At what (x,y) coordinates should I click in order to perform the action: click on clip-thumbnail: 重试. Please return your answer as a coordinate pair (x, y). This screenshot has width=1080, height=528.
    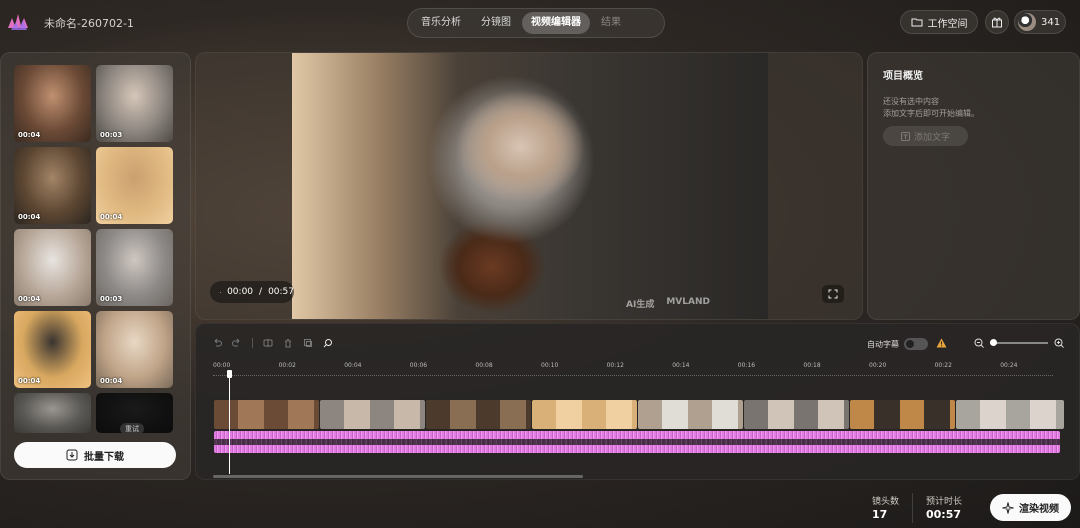
    Looking at the image, I should click on (134, 413).